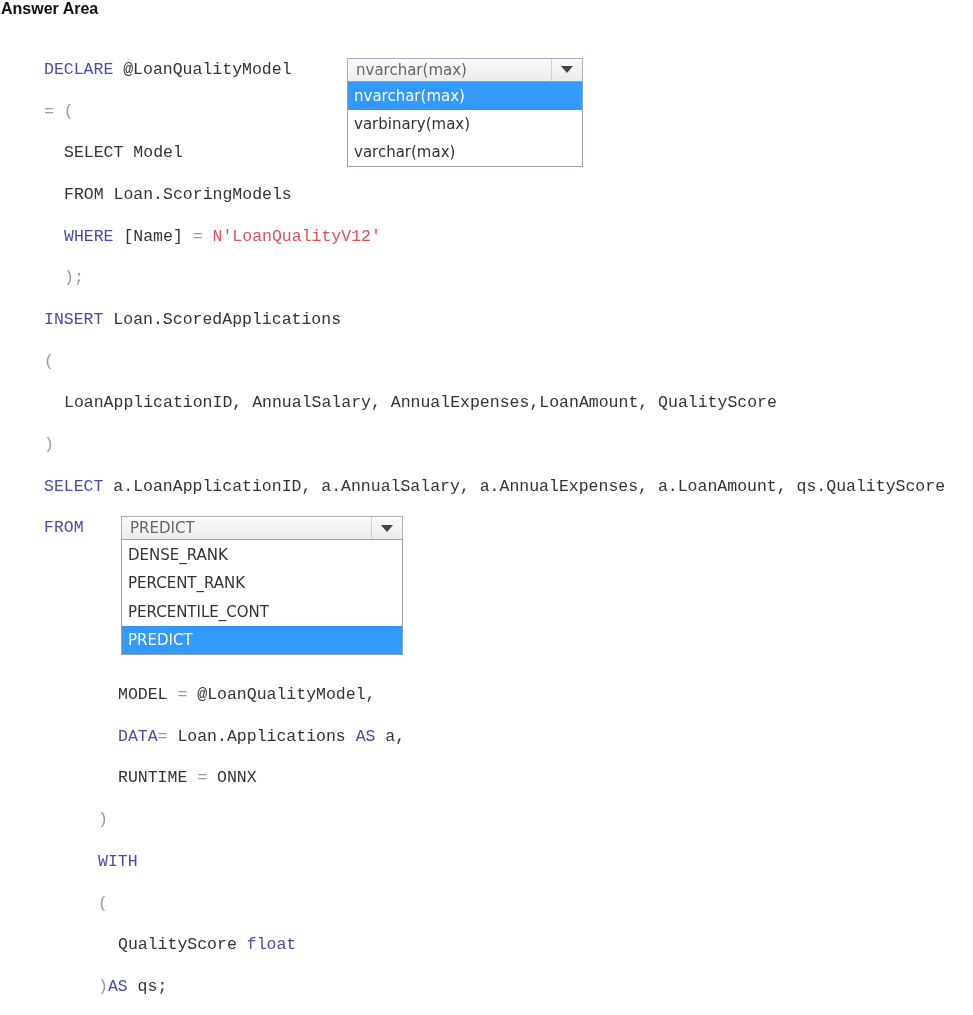 The width and height of the screenshot is (973, 1015). Describe the element at coordinates (49, 9) in the screenshot. I see `answer-area-heading: Answer Area` at that location.